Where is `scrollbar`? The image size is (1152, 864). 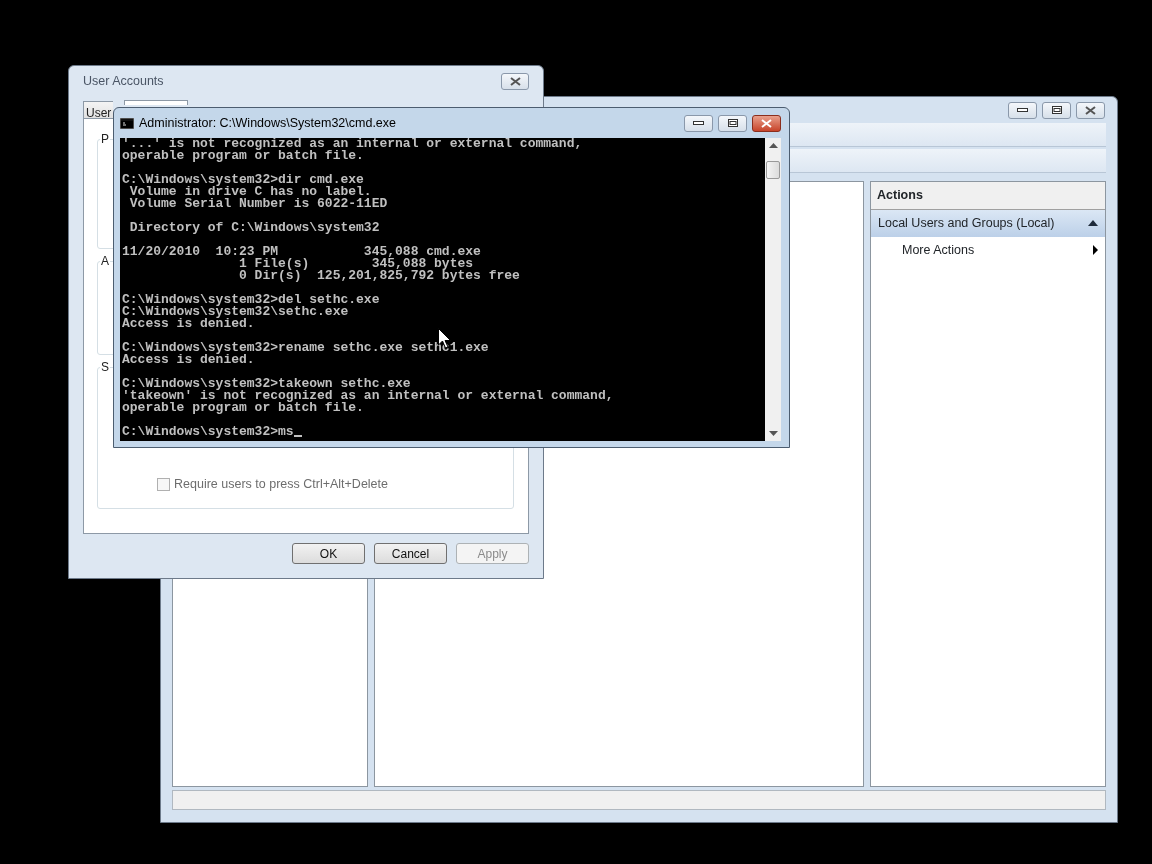 scrollbar is located at coordinates (773, 289).